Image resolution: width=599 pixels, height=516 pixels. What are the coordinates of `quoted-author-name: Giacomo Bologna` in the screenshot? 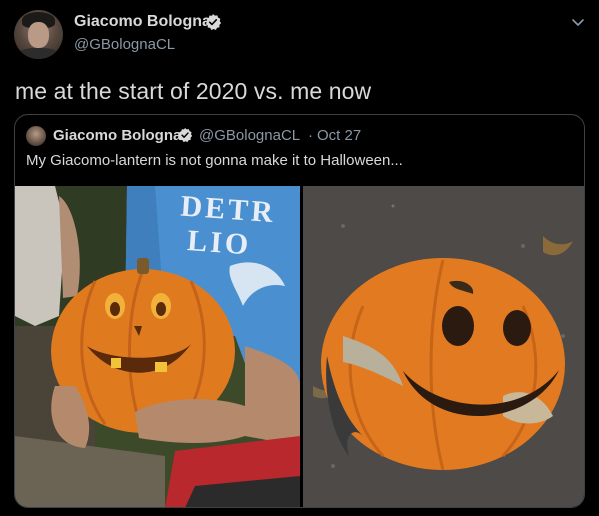 It's located at (117, 135).